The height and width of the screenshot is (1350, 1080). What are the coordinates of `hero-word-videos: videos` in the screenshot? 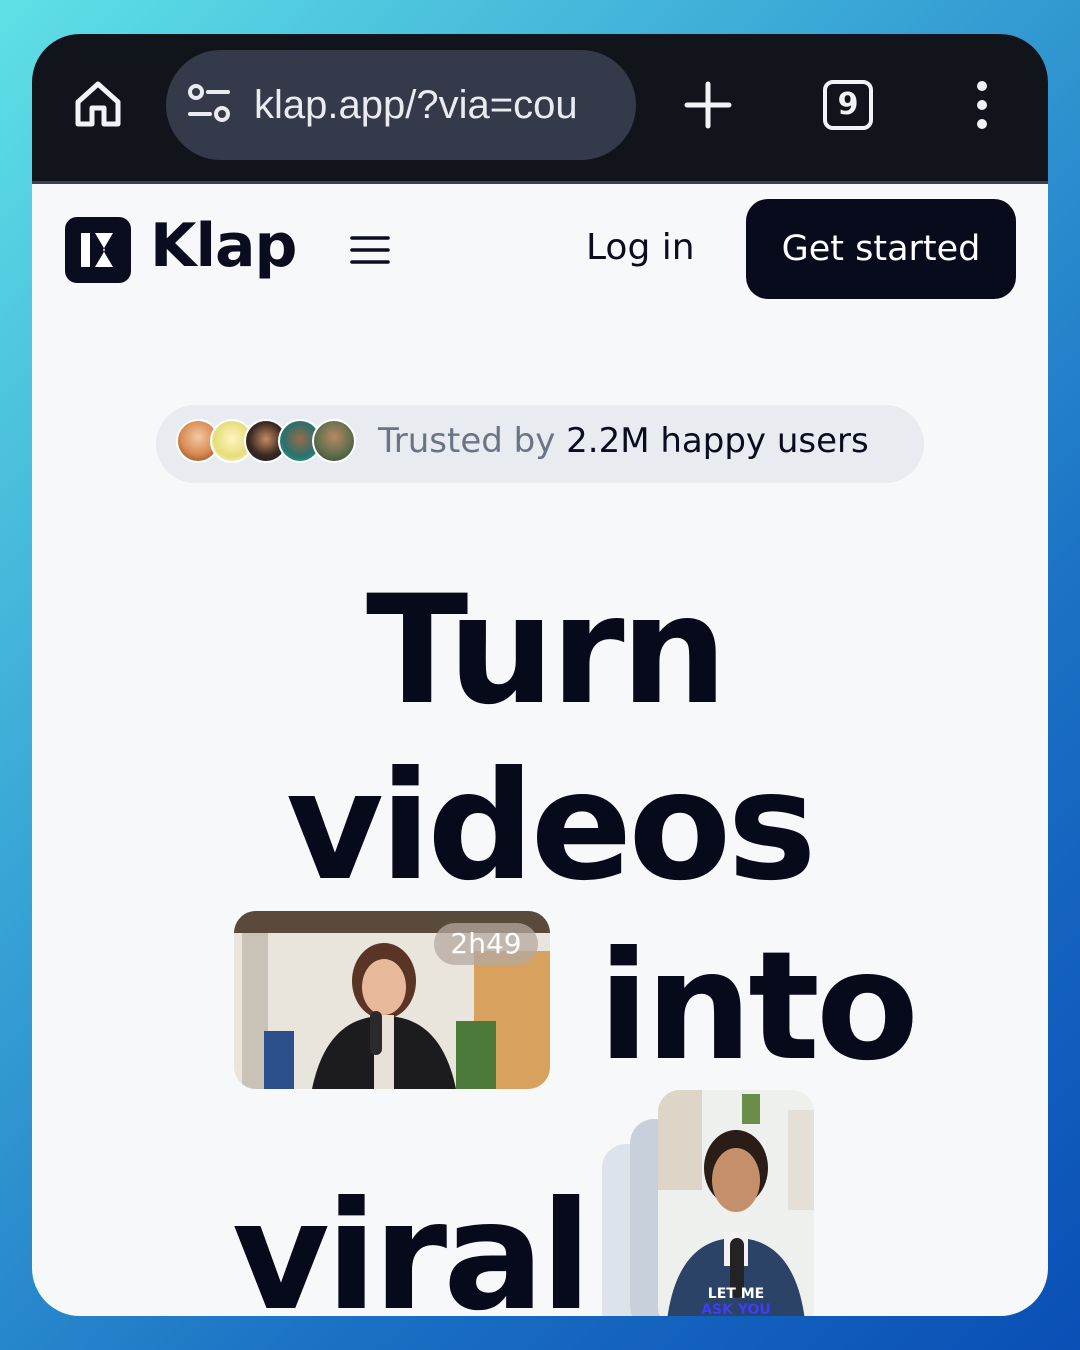 It's located at (551, 827).